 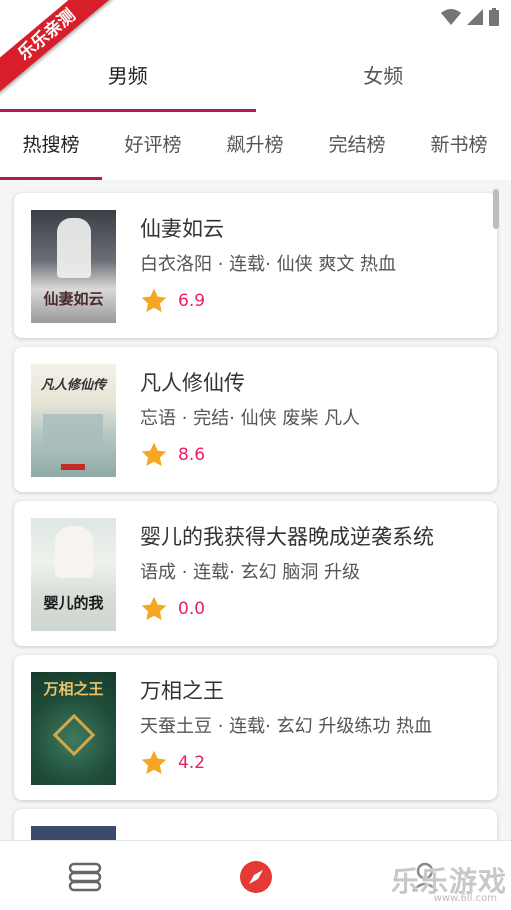 I want to click on nav-bookshelf, so click(x=85, y=877).